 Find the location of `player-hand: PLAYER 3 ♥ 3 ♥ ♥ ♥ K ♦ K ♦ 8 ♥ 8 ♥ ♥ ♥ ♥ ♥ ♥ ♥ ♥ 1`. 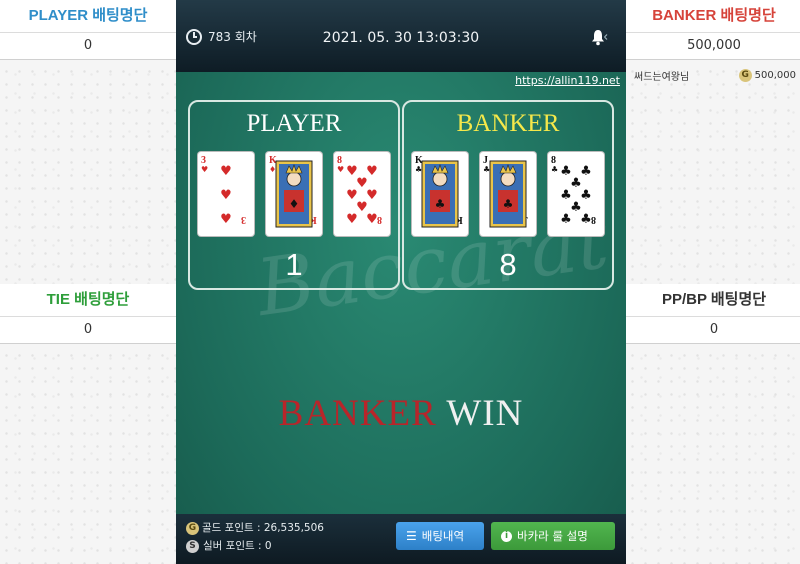

player-hand: PLAYER 3 ♥ 3 ♥ ♥ ♥ K ♦ K ♦ 8 ♥ 8 ♥ ♥ ♥ ♥ ♥ ♥ ♥ ♥ 1 is located at coordinates (294, 195).